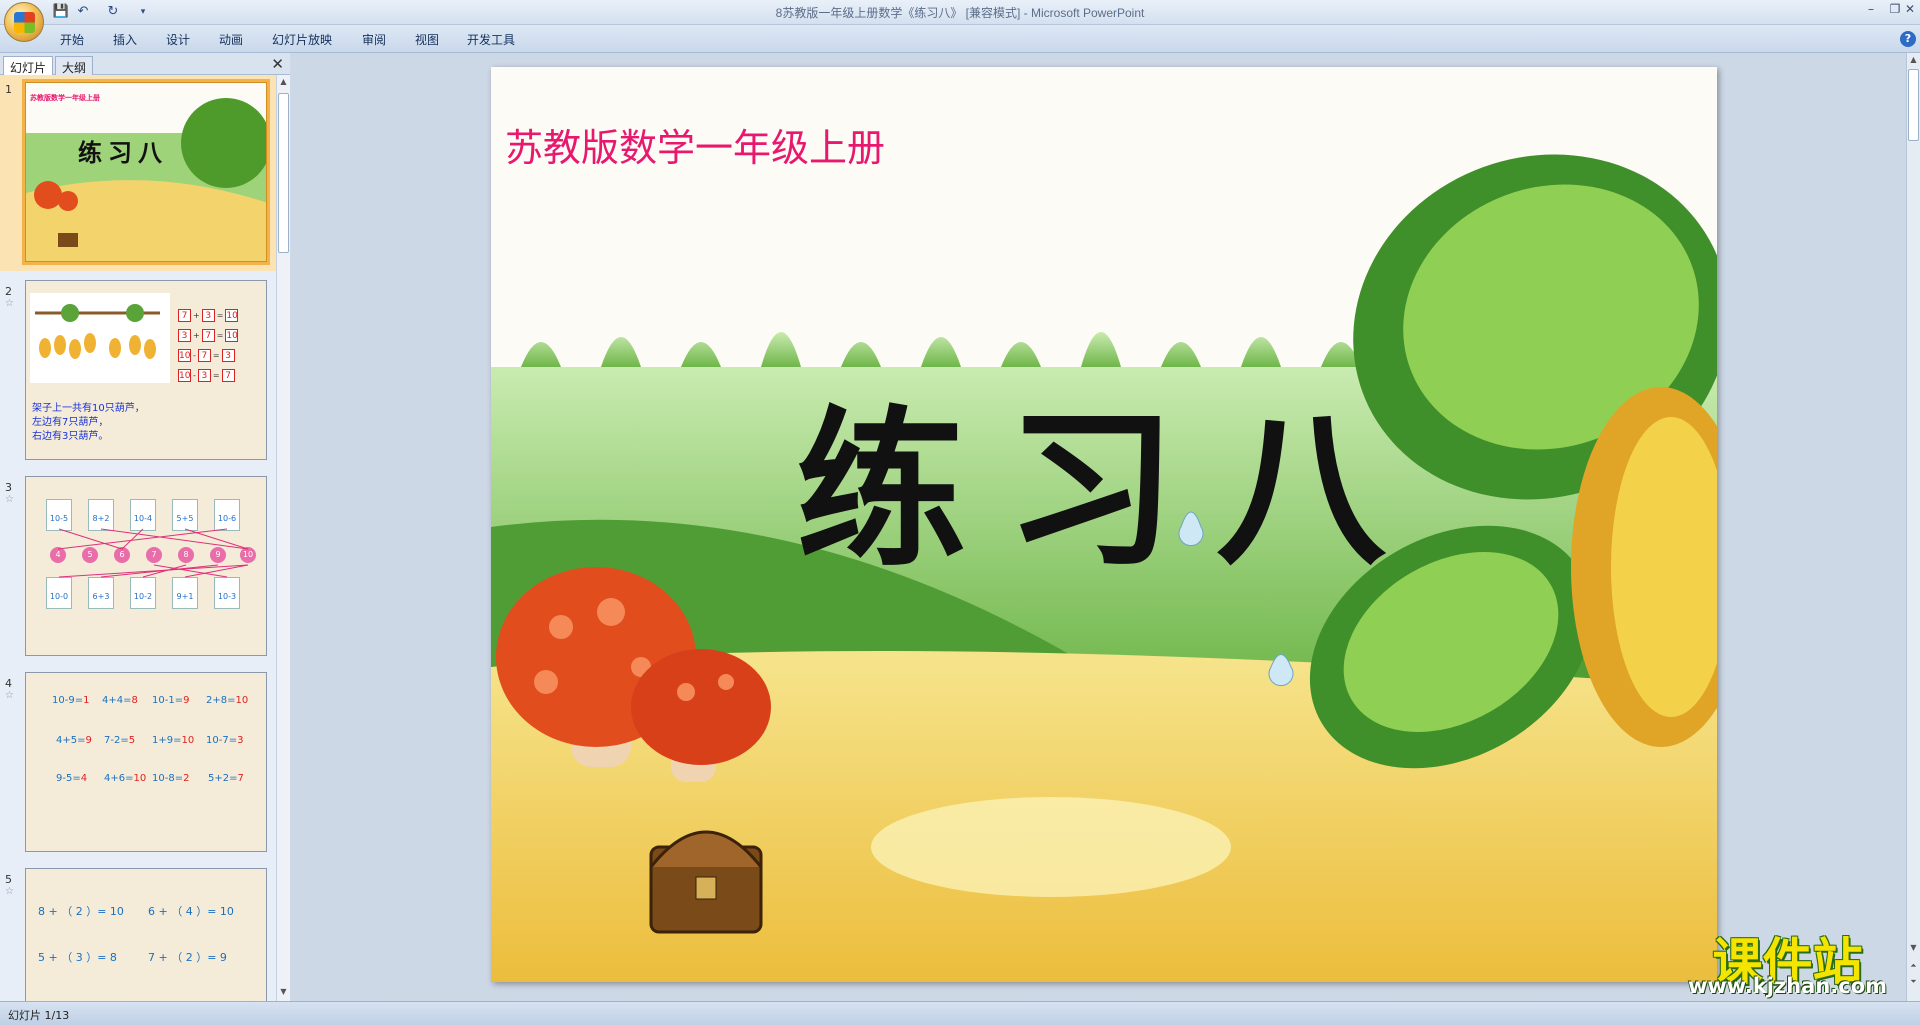 This screenshot has height=1025, width=1920. What do you see at coordinates (187, 957) in the screenshot?
I see `blank-equation: 7 + （ 2 ）= 9` at bounding box center [187, 957].